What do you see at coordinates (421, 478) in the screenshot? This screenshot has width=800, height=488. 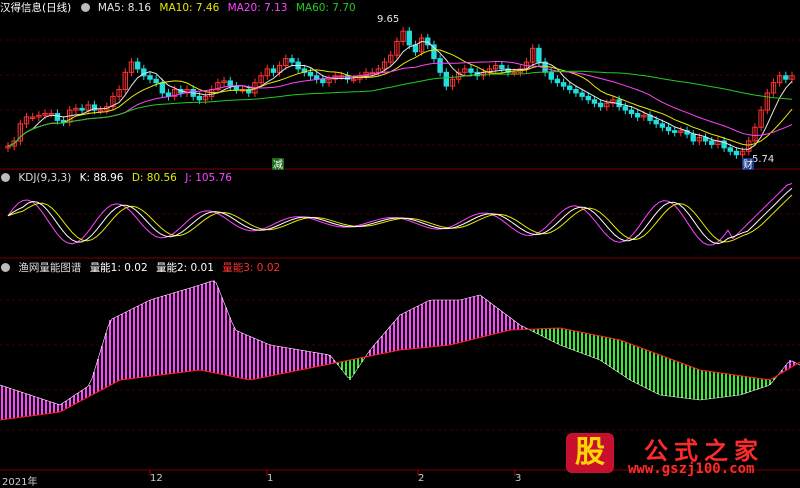 I see `x-tick-label: 2` at bounding box center [421, 478].